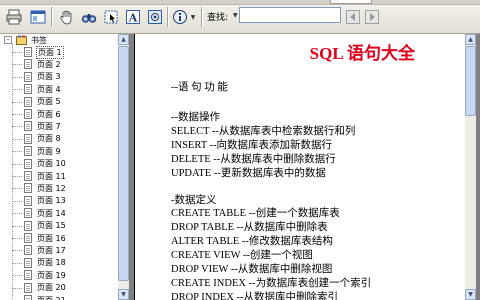 Image resolution: width=480 pixels, height=300 pixels. Describe the element at coordinates (50, 52) in the screenshot. I see `bookmark-item-label: 页面 1` at that location.